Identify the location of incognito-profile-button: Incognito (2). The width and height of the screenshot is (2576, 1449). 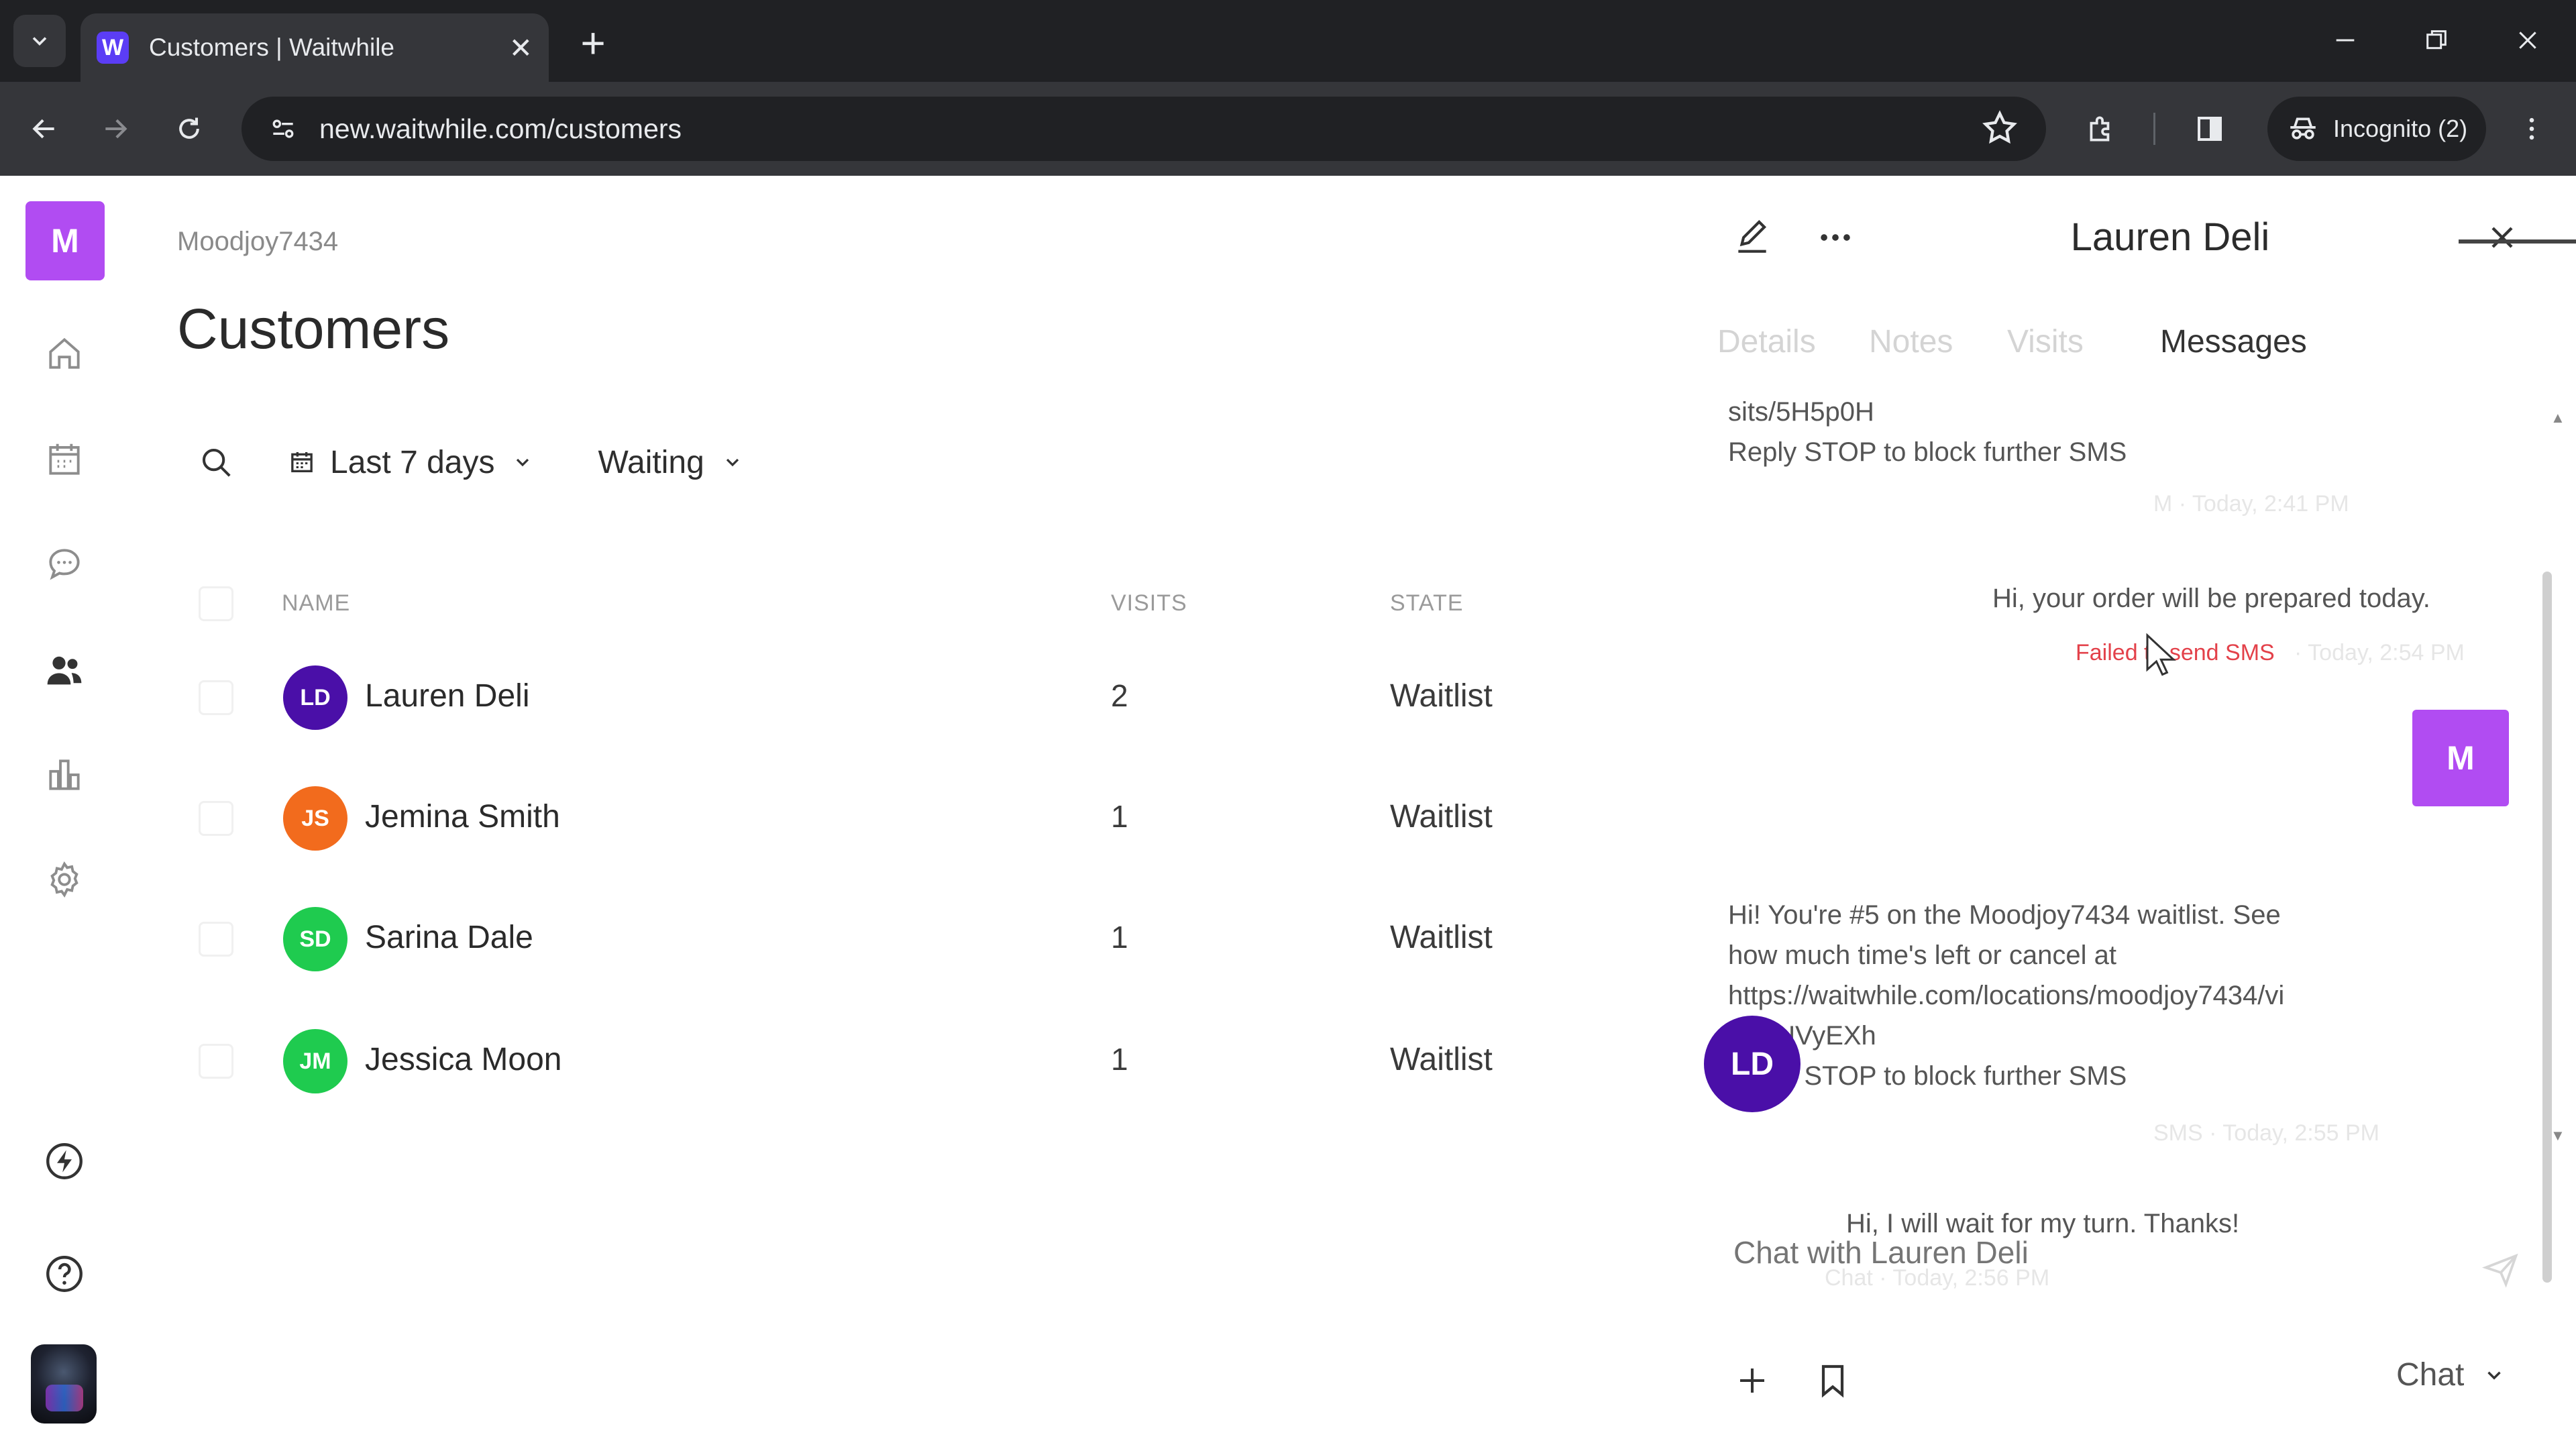
(2376, 129).